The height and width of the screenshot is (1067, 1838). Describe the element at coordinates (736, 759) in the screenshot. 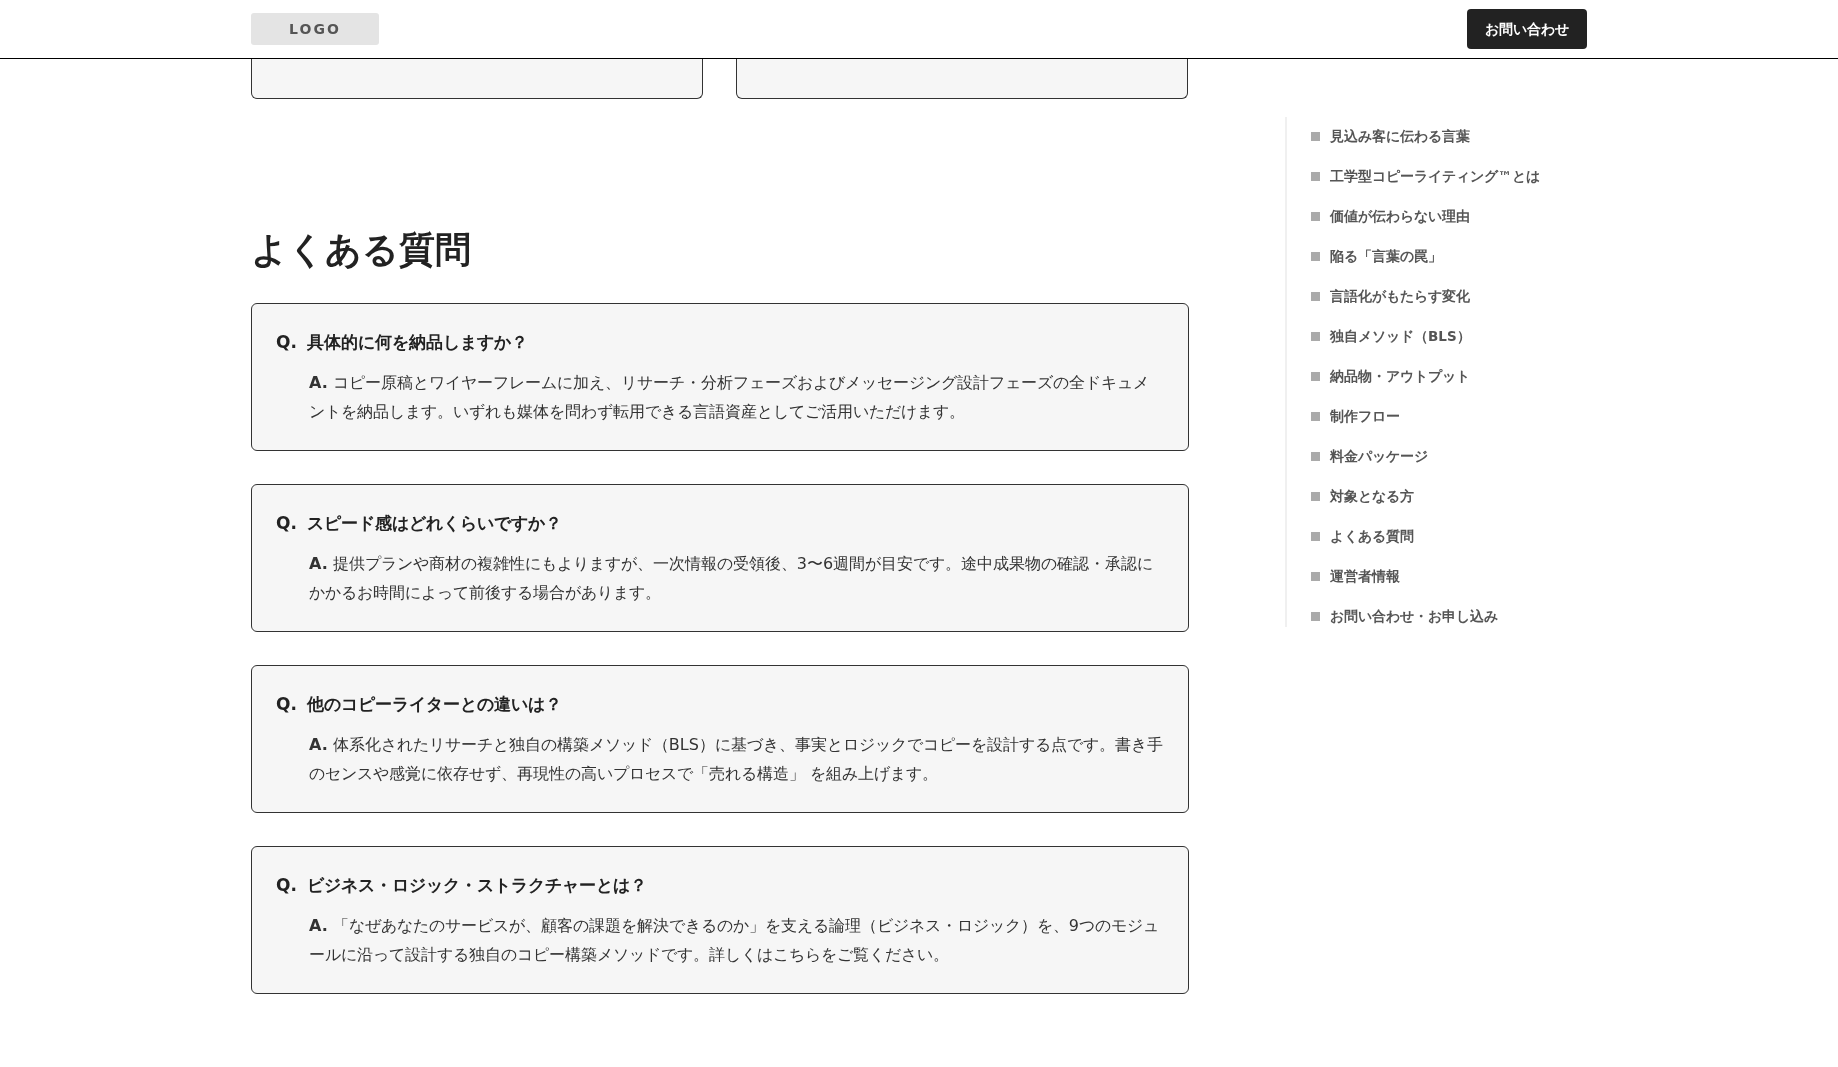

I see `faq-answer: A. 体系化されたリサーチと独自の構築メソッド（BLS）に基づき、事実とロジックでコピーを設計する点です。書き手のセンスや感覚に依存せず、再現性の高いプロセスで「売れる構造」 を組み上げます。` at that location.